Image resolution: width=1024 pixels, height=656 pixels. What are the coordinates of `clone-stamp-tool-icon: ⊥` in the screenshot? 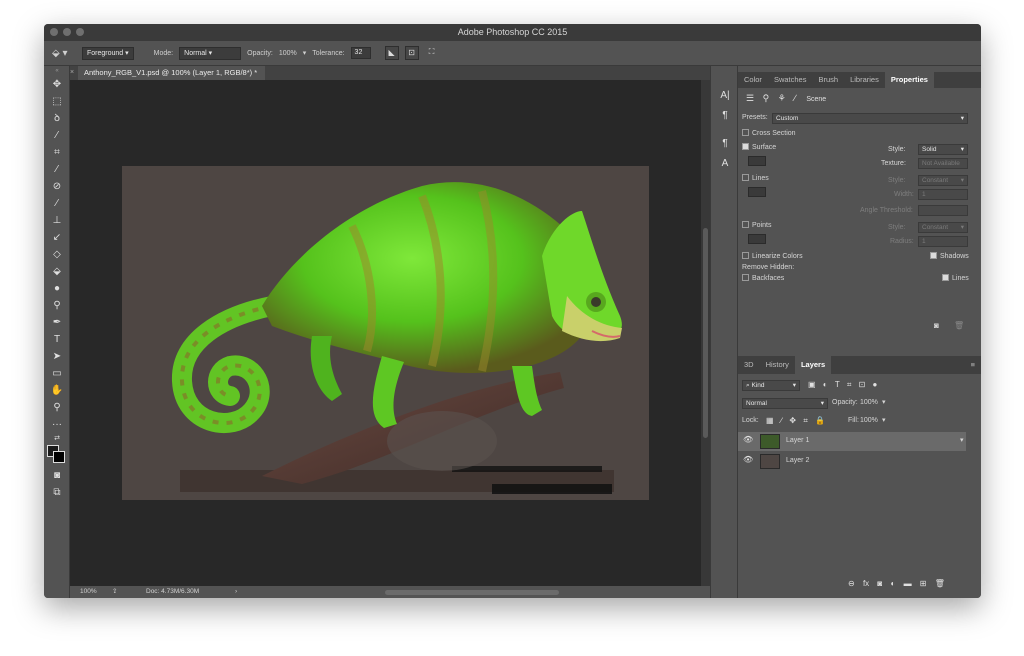 It's located at (57, 220).